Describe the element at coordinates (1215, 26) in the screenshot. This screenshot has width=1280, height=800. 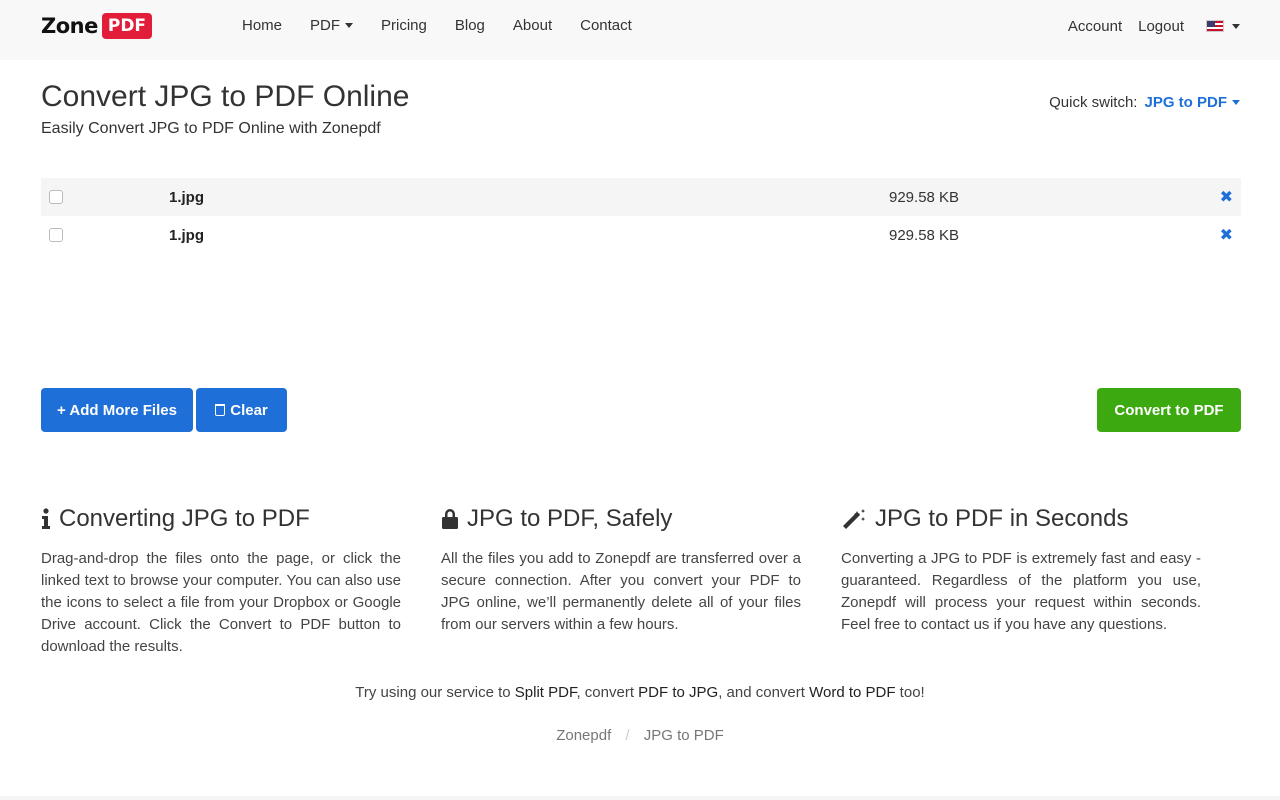
I see `us-flag-icon` at that location.